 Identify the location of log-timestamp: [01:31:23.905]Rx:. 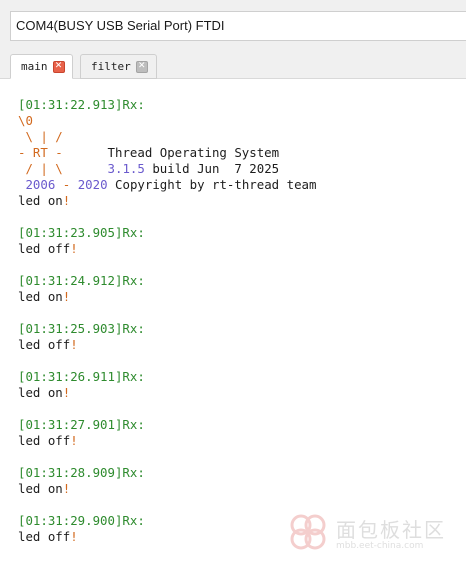
(81, 232).